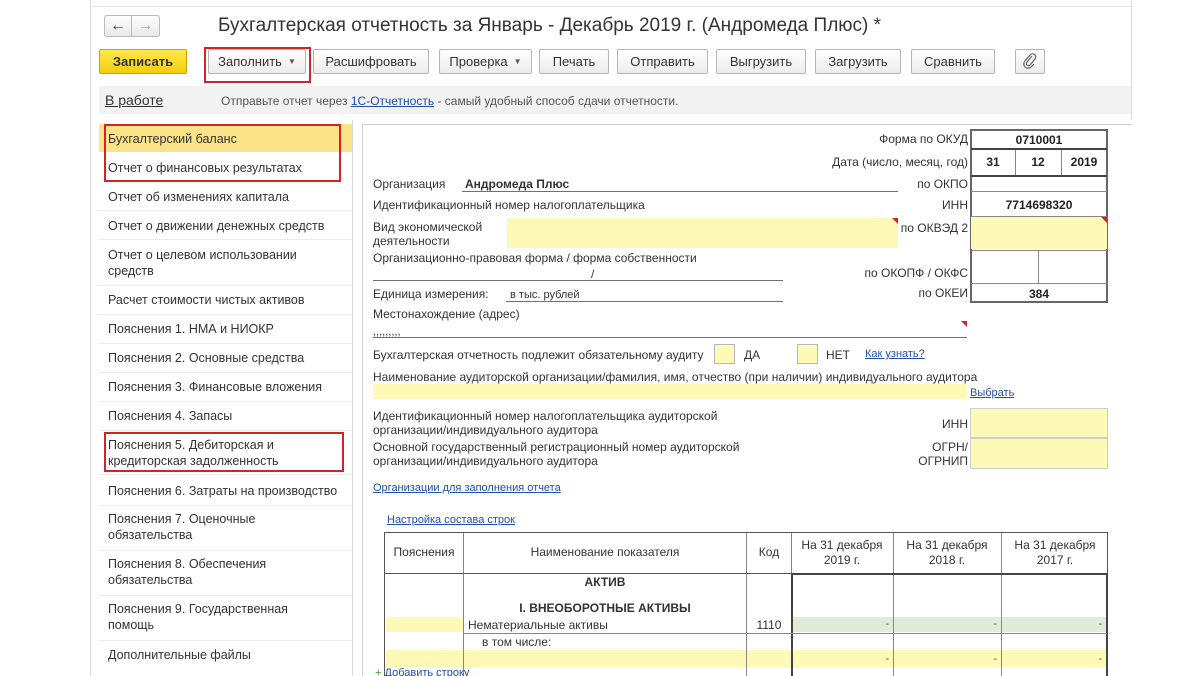  What do you see at coordinates (1039, 140) in the screenshot?
I see `okud-value: 0710001` at bounding box center [1039, 140].